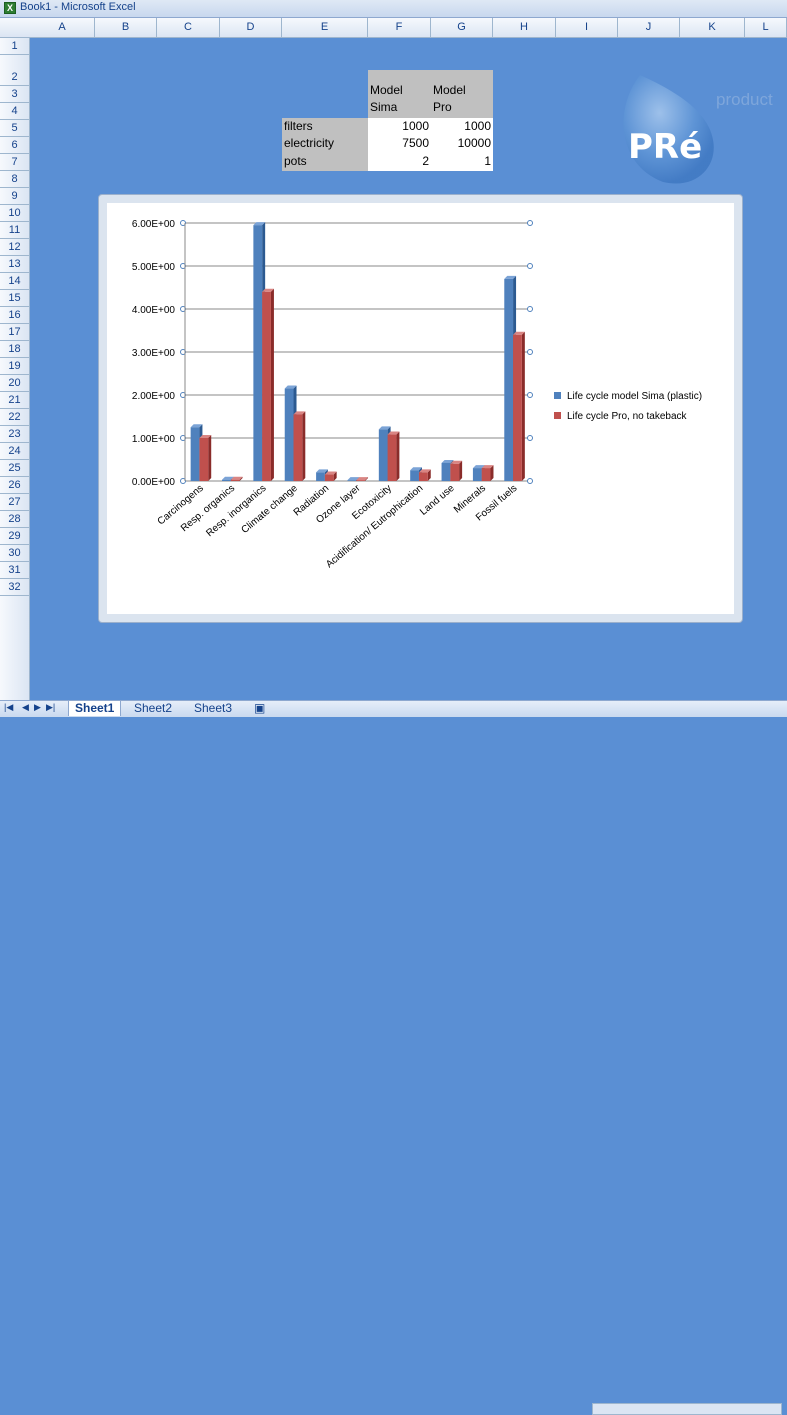  What do you see at coordinates (766, 27) in the screenshot?
I see `column-header-l: L` at bounding box center [766, 27].